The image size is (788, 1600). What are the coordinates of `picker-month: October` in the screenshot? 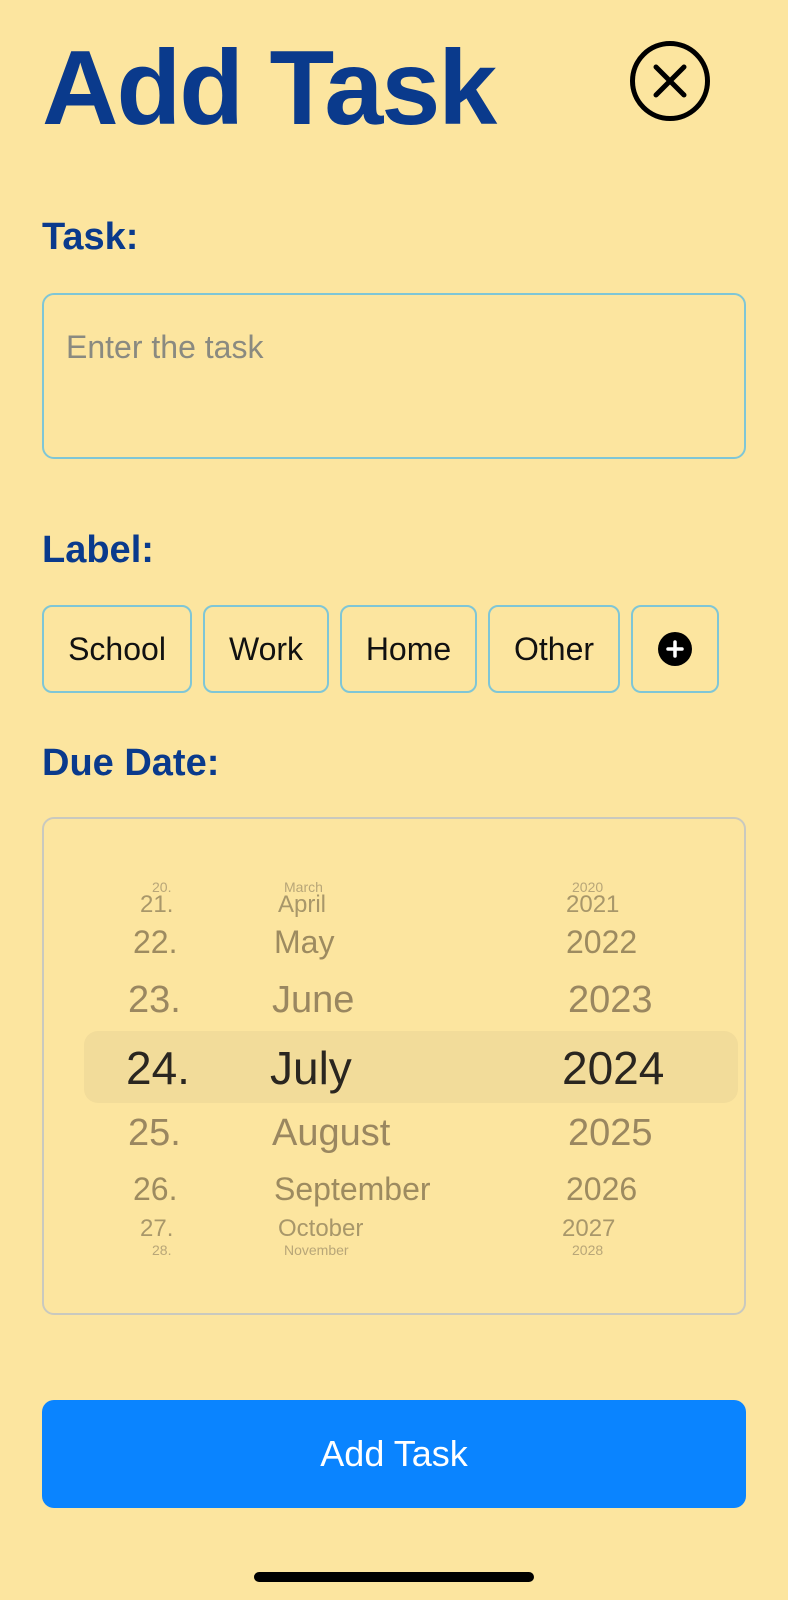 It's located at (320, 1229).